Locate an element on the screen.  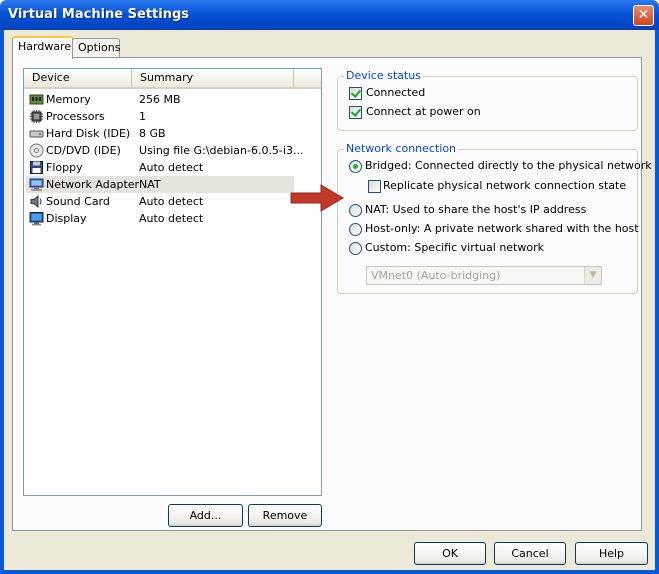
device-summary: 256 MB is located at coordinates (160, 99).